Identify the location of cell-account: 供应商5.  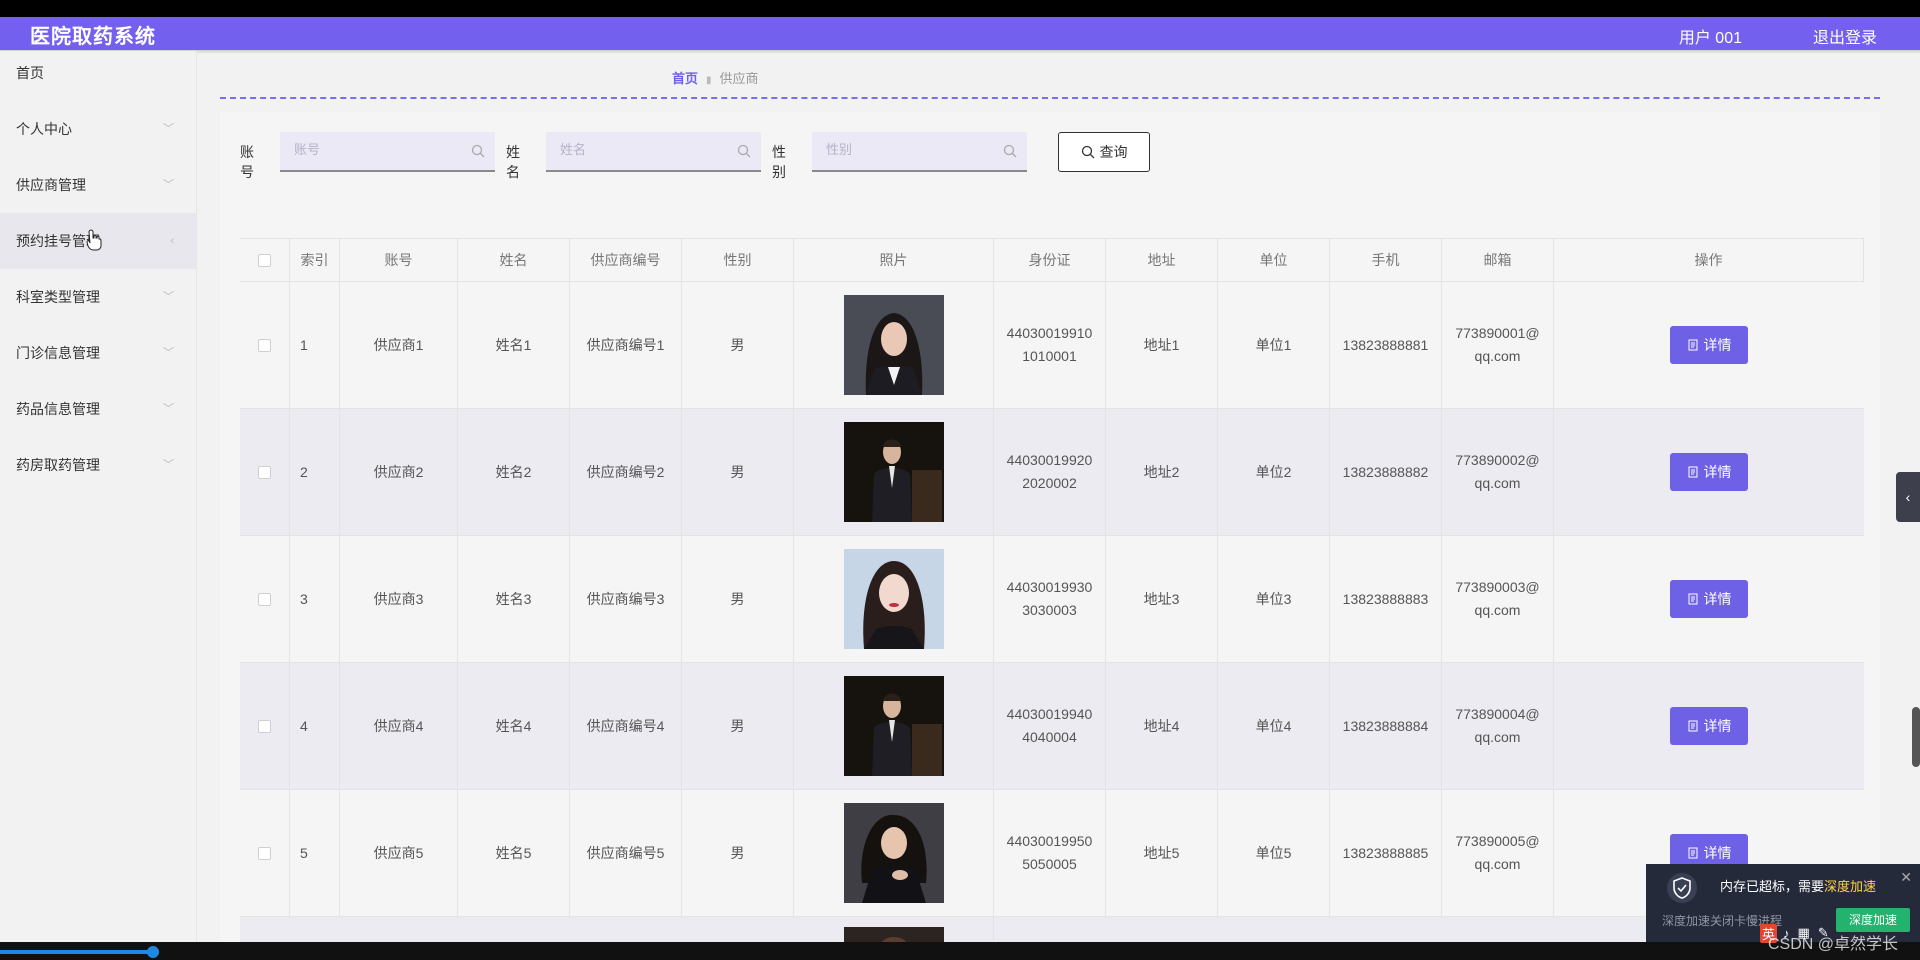
(399, 853).